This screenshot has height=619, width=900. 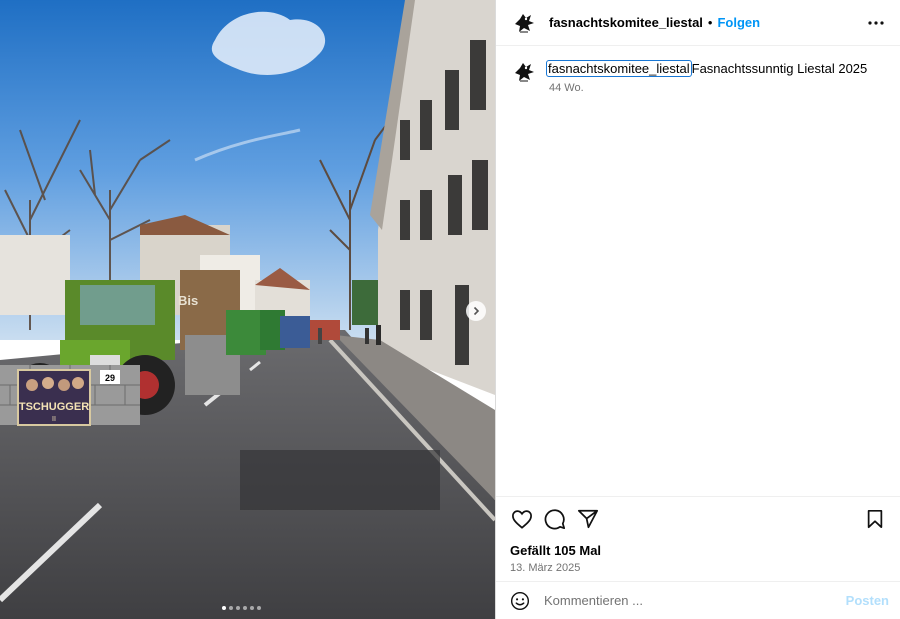 What do you see at coordinates (867, 600) in the screenshot?
I see `post-comment-button: Posten` at bounding box center [867, 600].